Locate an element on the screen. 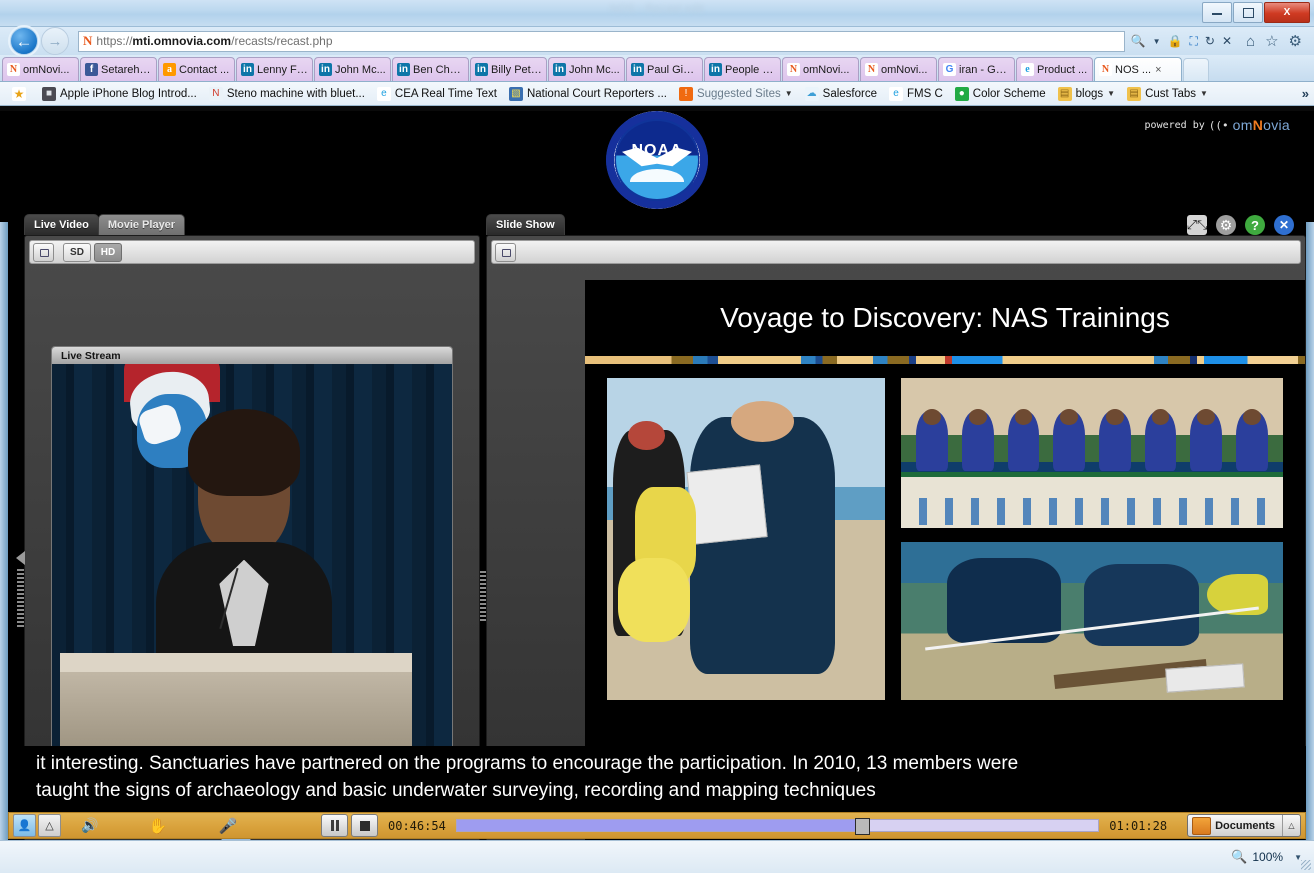  refresh-icon: ↻ is located at coordinates (1210, 41).